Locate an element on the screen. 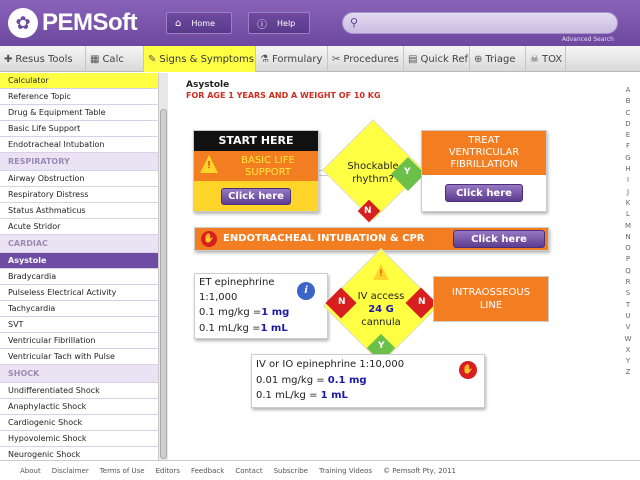  sidebar-item-svt: SVT is located at coordinates (79, 325).